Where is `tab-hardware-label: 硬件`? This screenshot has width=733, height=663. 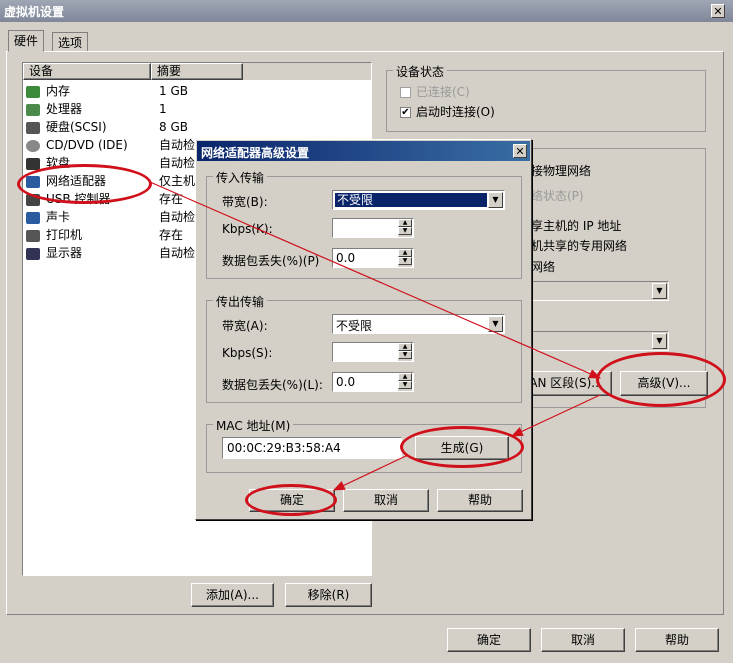 tab-hardware-label: 硬件 is located at coordinates (26, 41).